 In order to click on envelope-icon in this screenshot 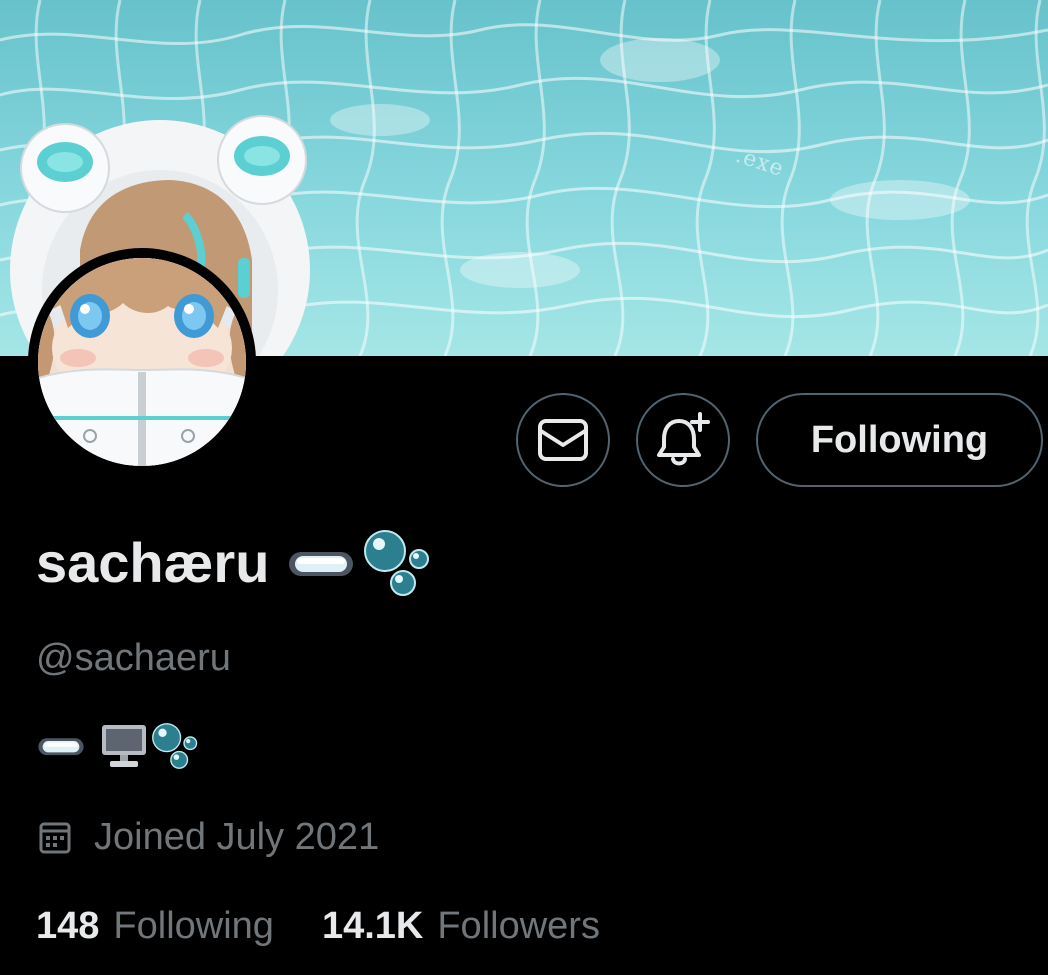, I will do `click(563, 440)`.